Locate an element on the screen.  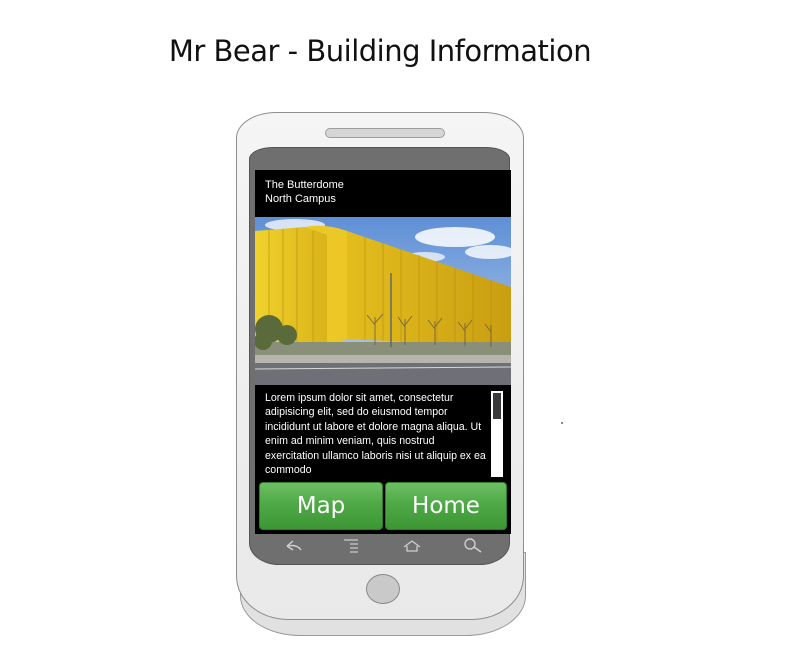
home-icon is located at coordinates (412, 546).